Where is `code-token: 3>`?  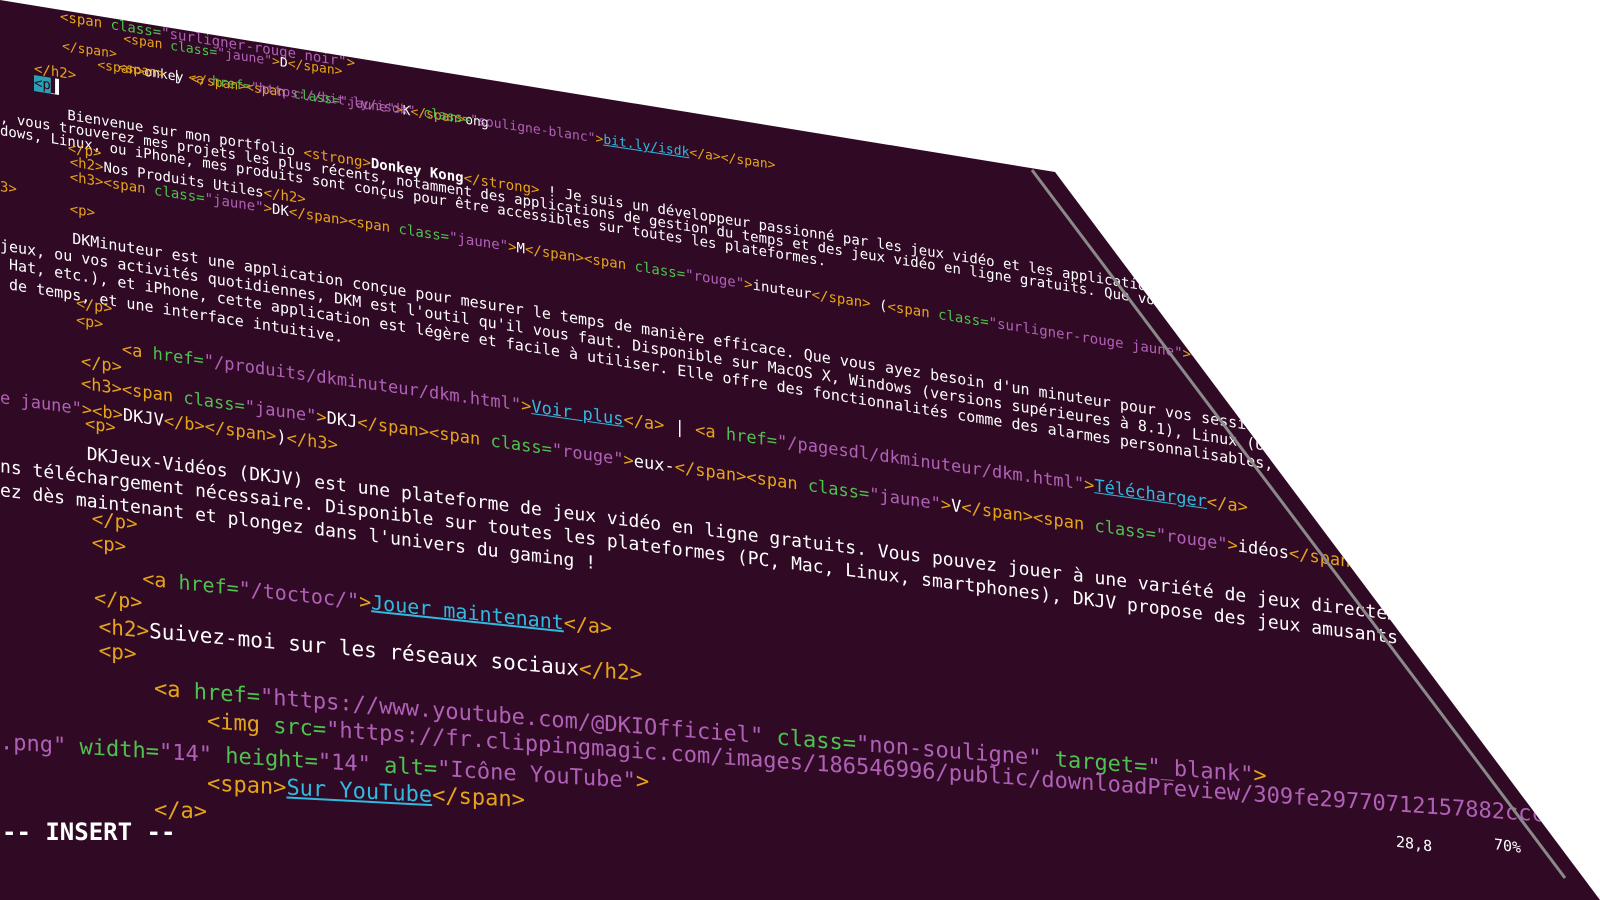
code-token: 3> is located at coordinates (8, 188).